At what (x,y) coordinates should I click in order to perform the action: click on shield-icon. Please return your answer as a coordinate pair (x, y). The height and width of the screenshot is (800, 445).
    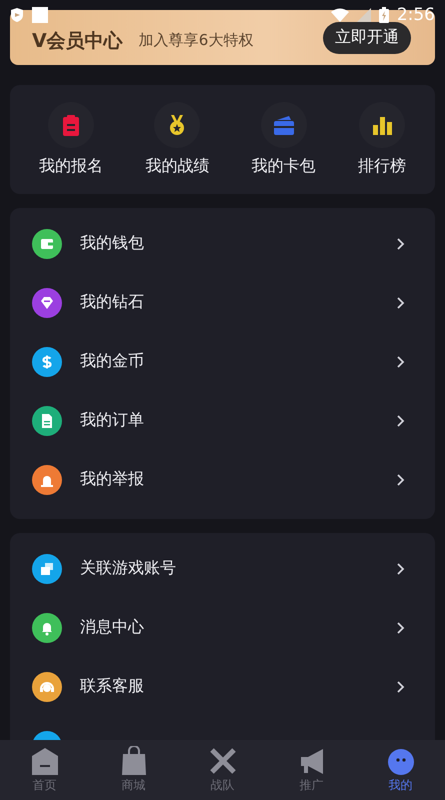
    Looking at the image, I should click on (17, 15).